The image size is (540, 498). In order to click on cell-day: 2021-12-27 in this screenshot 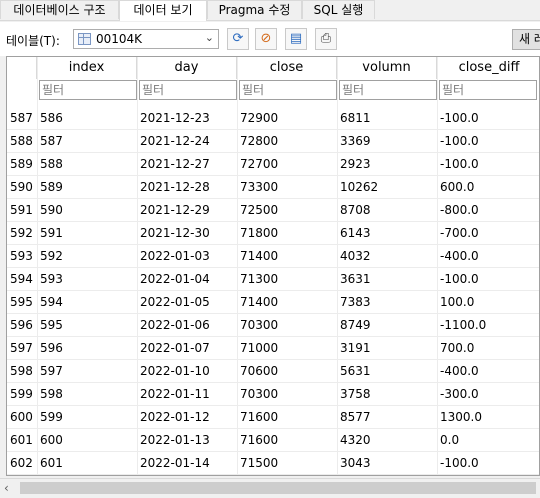, I will do `click(173, 164)`.